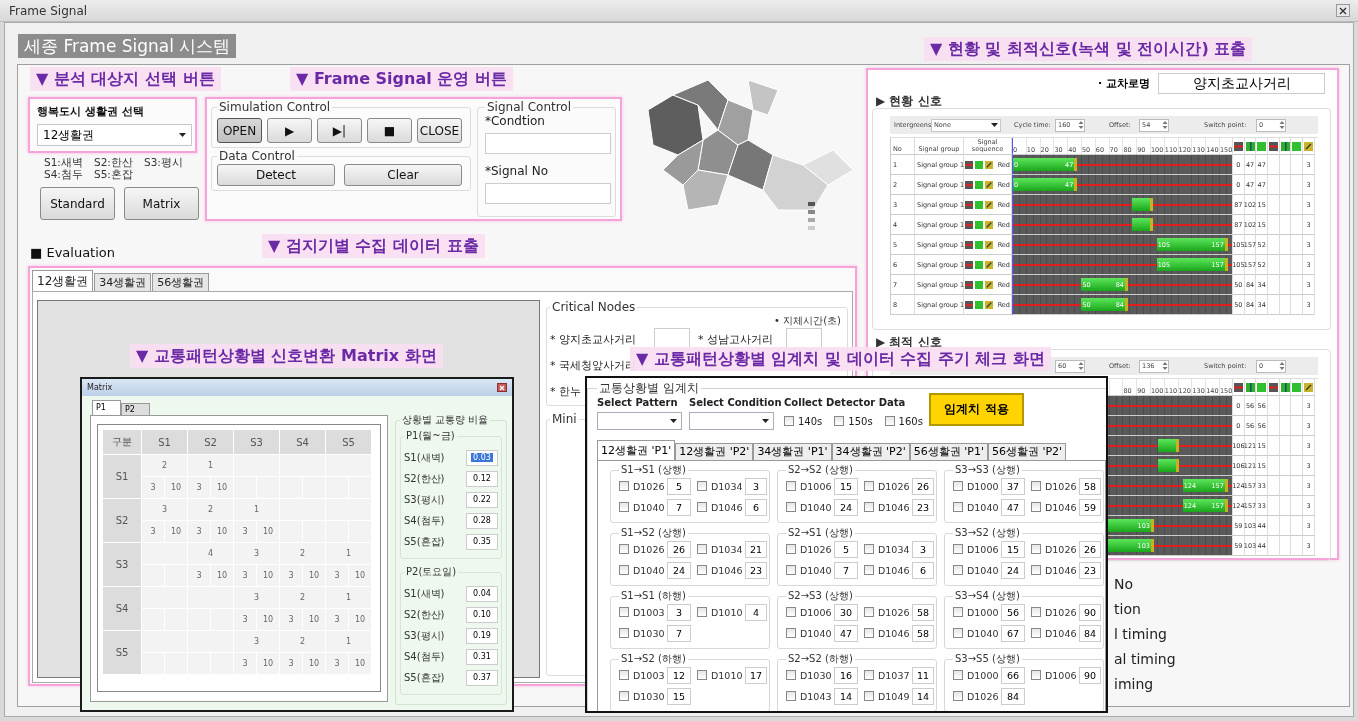  I want to click on push-button: Standard, so click(77, 203).